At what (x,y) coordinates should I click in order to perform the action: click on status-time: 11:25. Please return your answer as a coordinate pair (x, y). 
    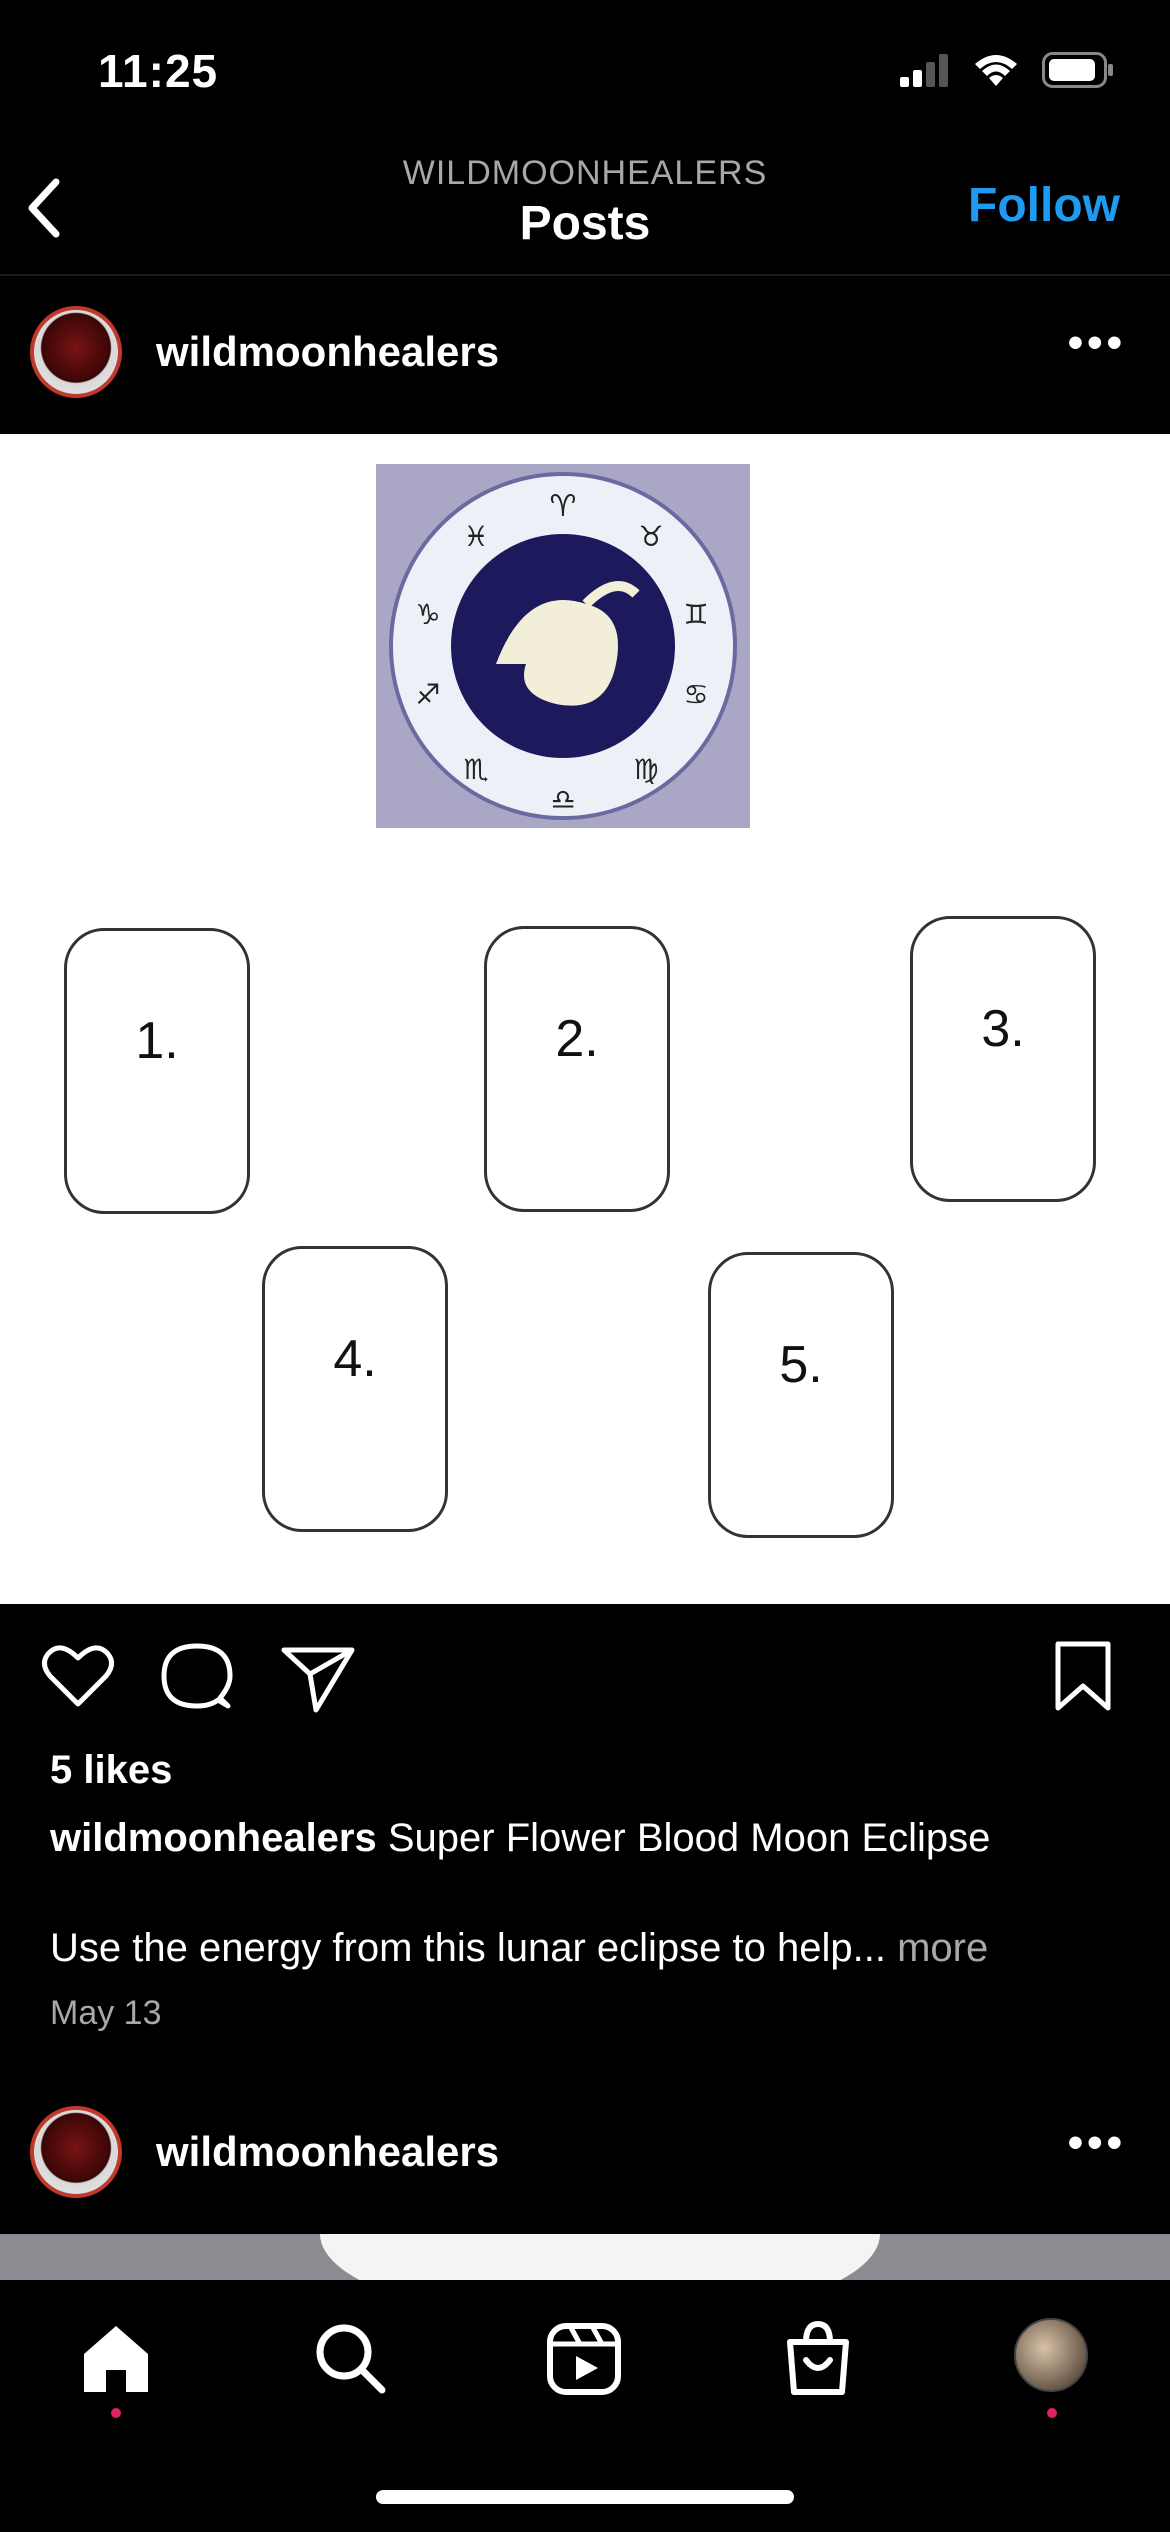
    Looking at the image, I should click on (158, 71).